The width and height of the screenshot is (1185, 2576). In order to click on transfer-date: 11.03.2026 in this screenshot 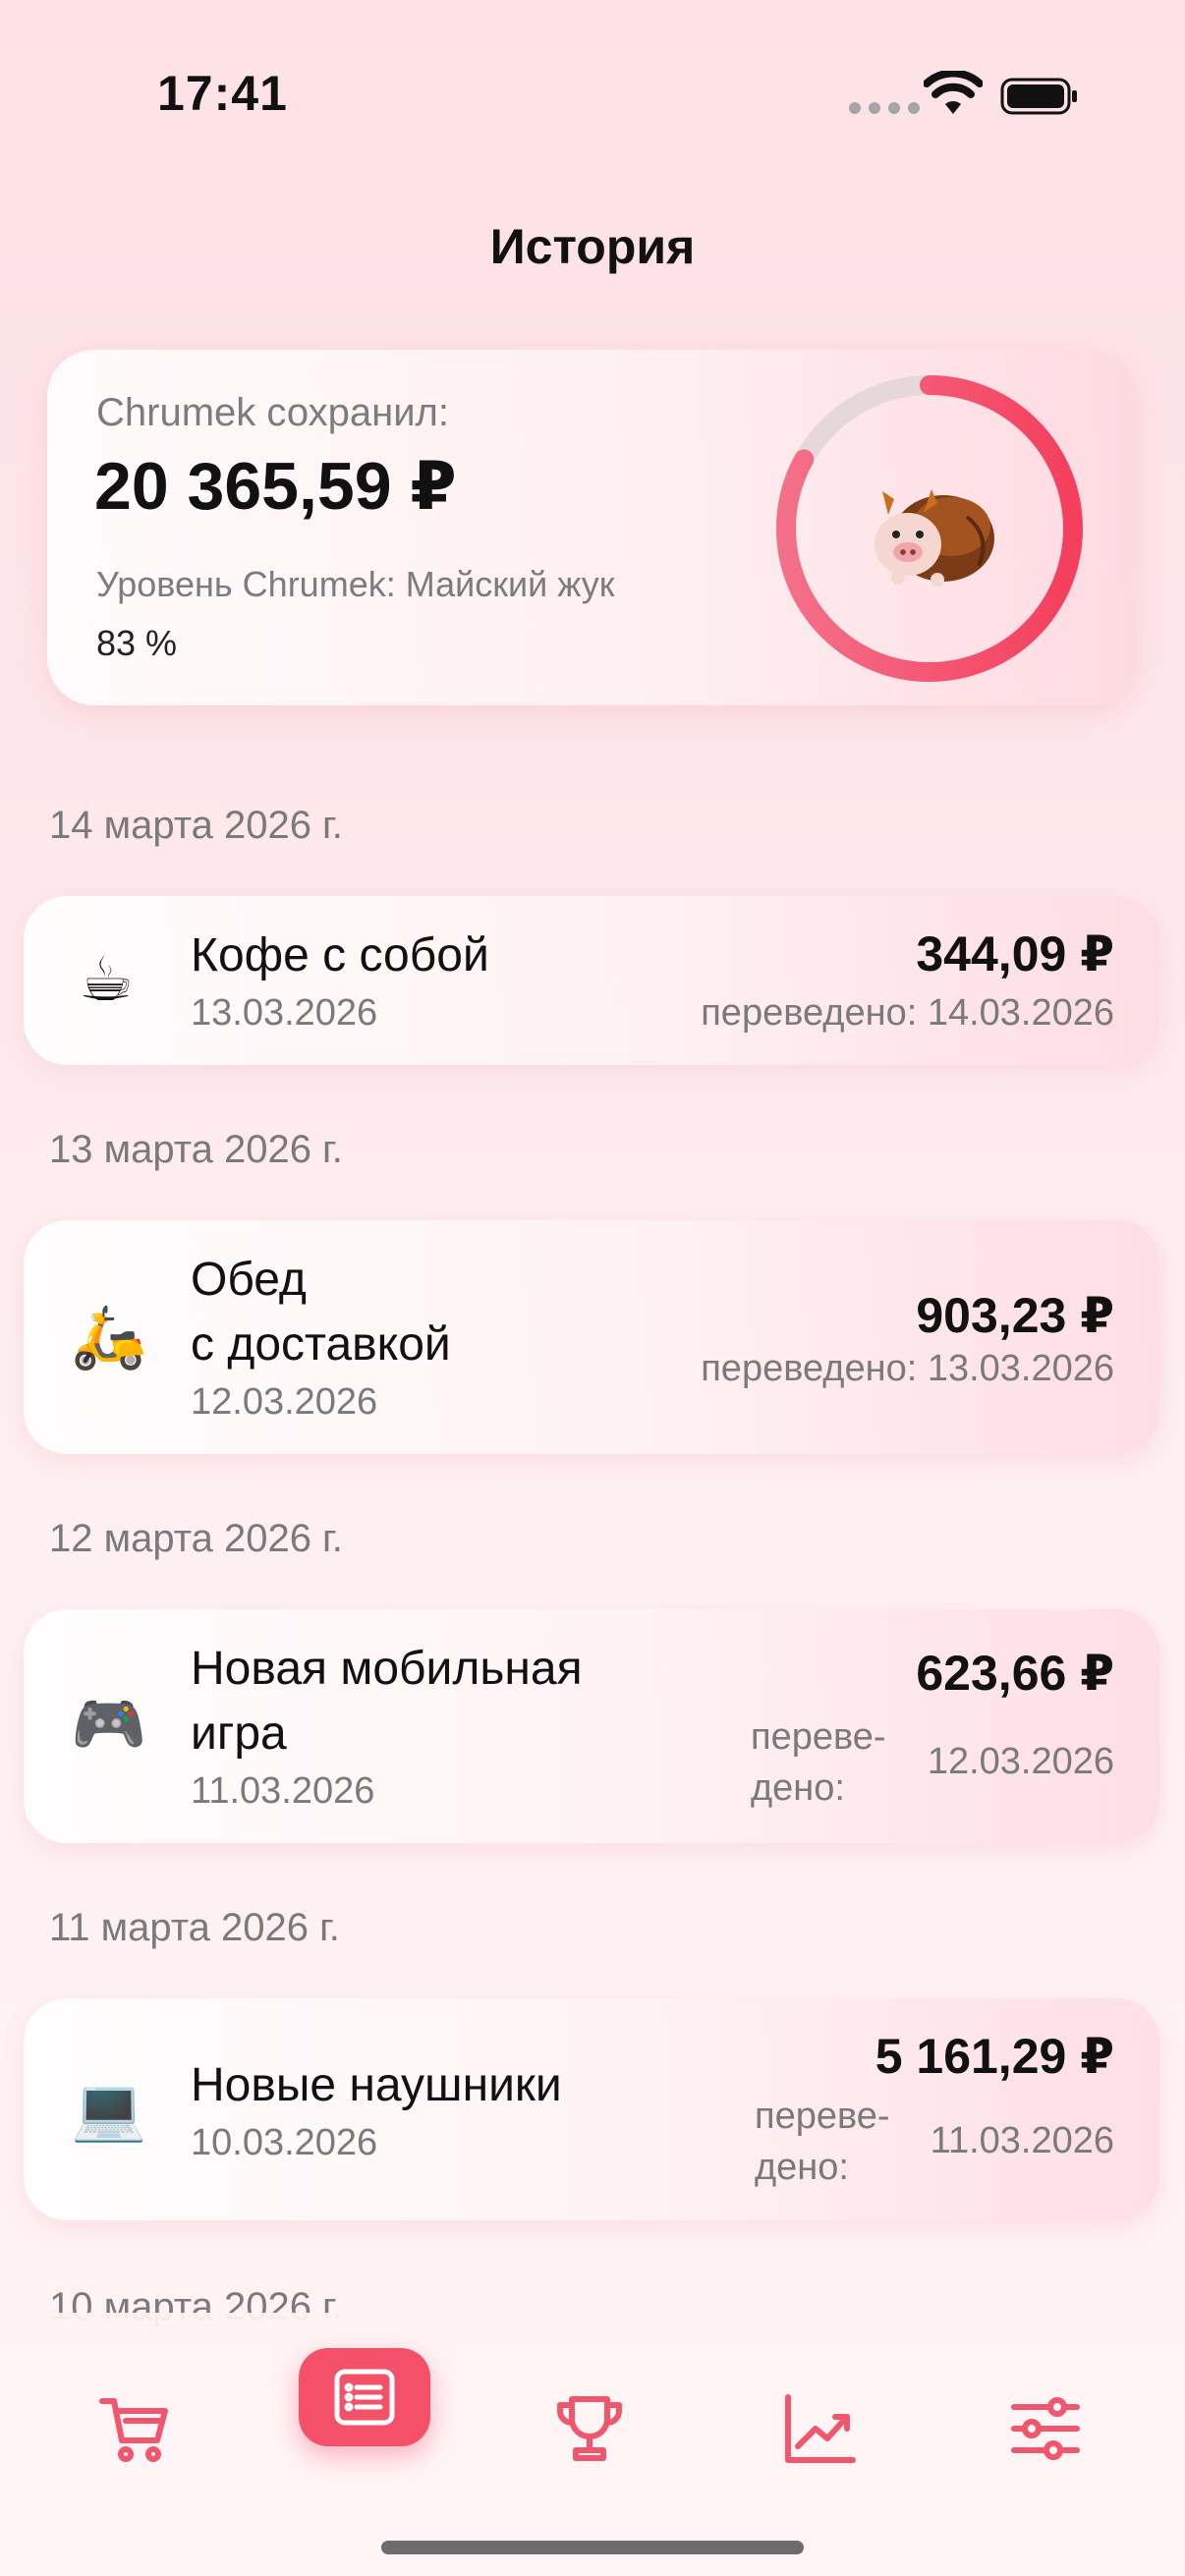, I will do `click(1022, 2140)`.